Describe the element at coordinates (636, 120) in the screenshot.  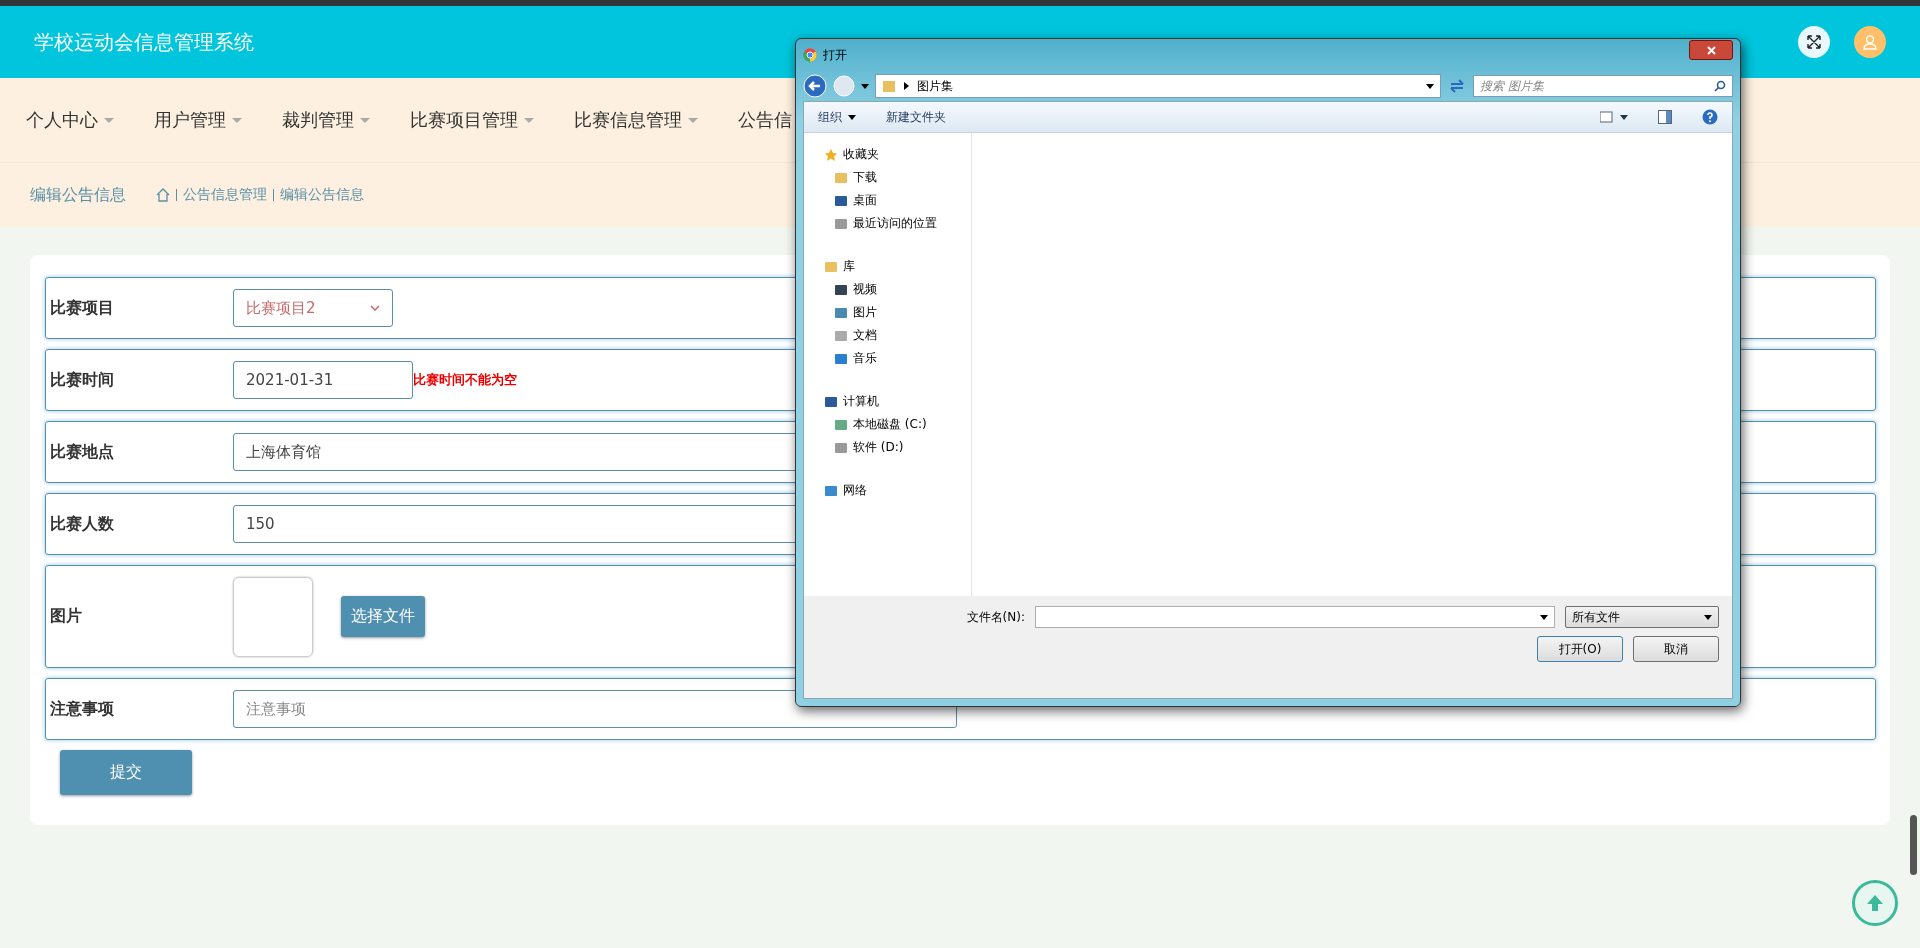
I see `nav-menu-item: 比赛信息管理` at that location.